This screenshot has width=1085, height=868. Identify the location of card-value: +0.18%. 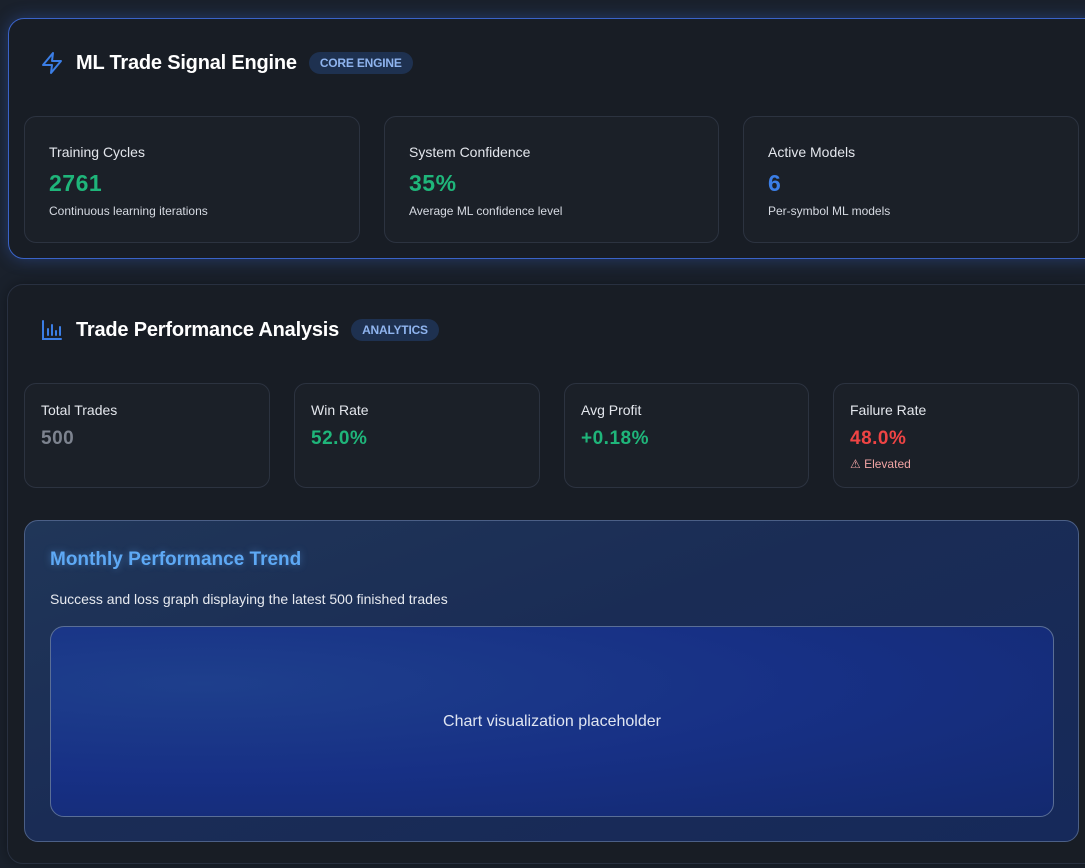
(615, 438).